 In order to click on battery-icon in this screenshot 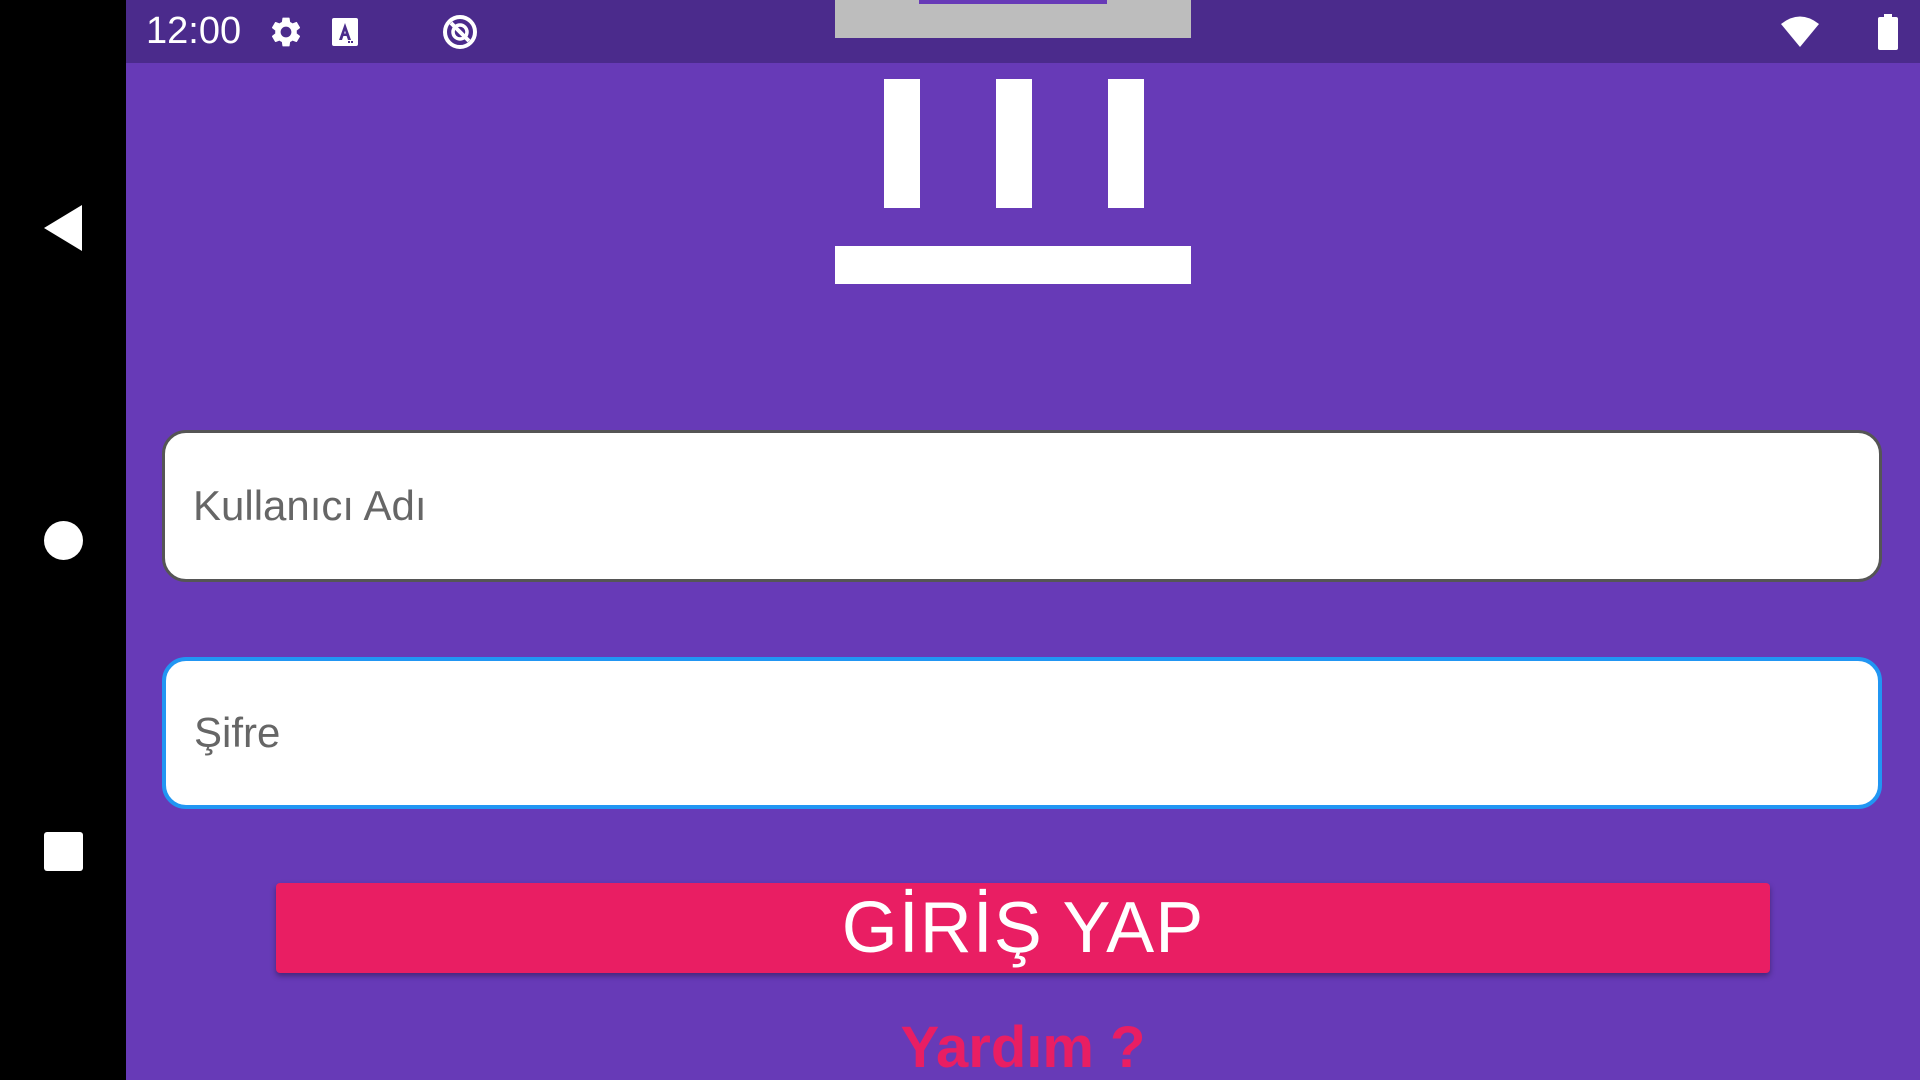, I will do `click(1888, 32)`.